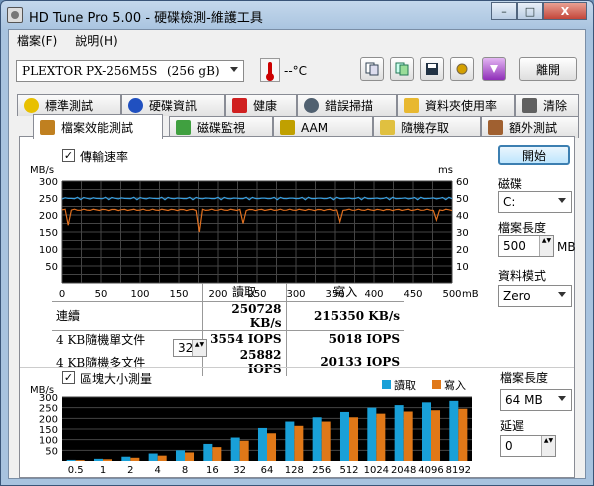 The height and width of the screenshot is (486, 594). Describe the element at coordinates (221, 127) in the screenshot. I see `tab-disk-monitor: 磁碟監視` at that location.